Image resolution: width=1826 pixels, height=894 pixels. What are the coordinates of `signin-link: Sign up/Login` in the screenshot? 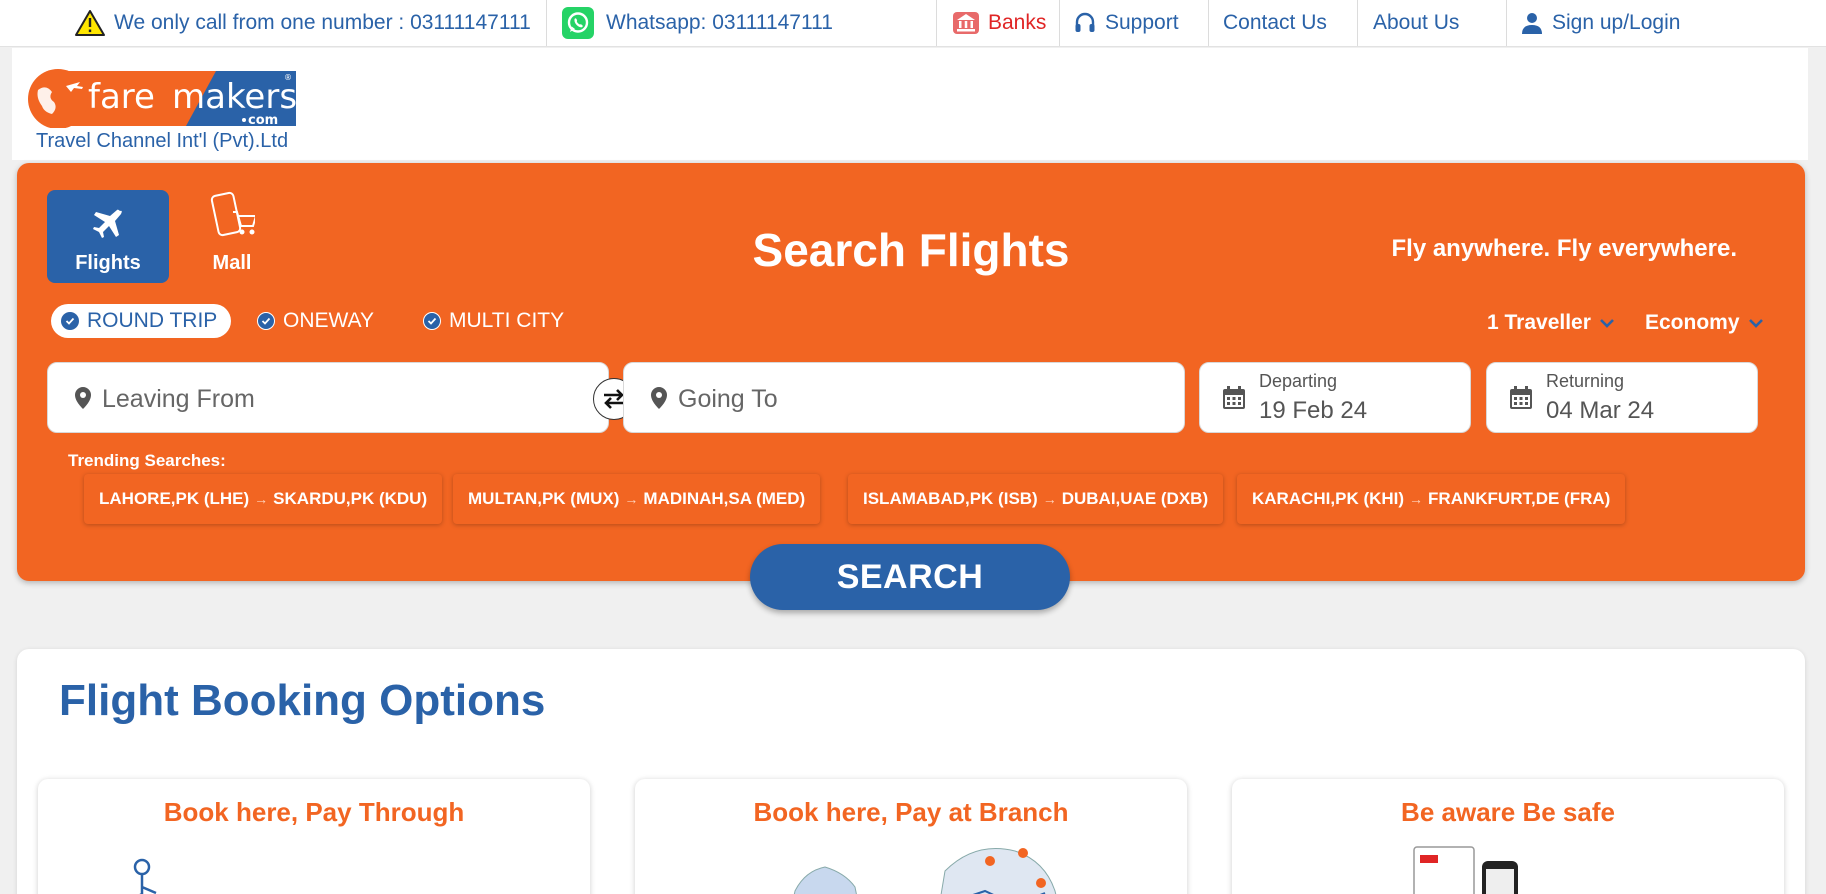 It's located at (1600, 23).